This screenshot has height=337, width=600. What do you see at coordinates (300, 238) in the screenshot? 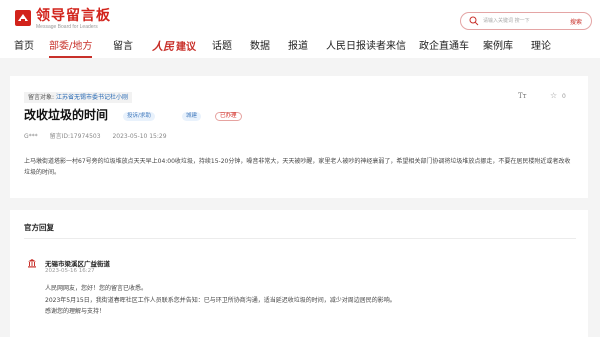
I see `divider` at bounding box center [300, 238].